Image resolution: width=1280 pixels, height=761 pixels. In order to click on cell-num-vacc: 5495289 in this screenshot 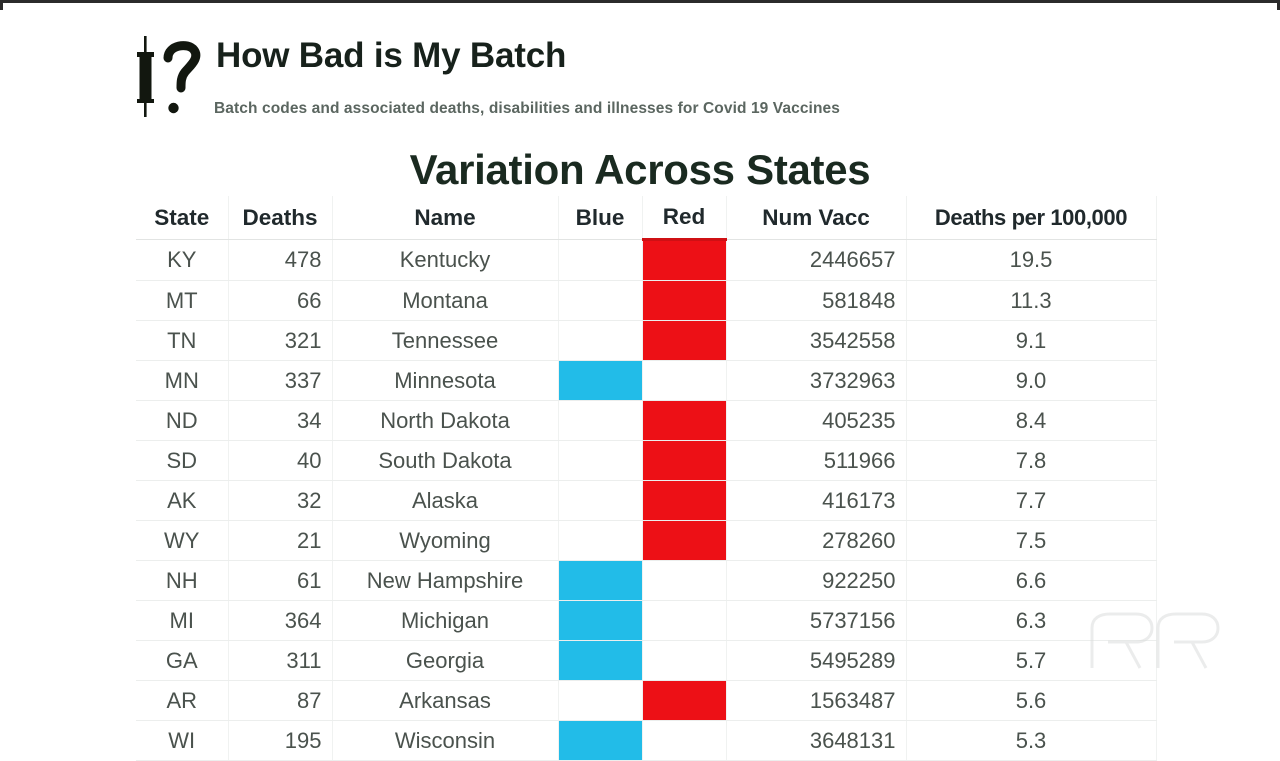, I will do `click(816, 660)`.